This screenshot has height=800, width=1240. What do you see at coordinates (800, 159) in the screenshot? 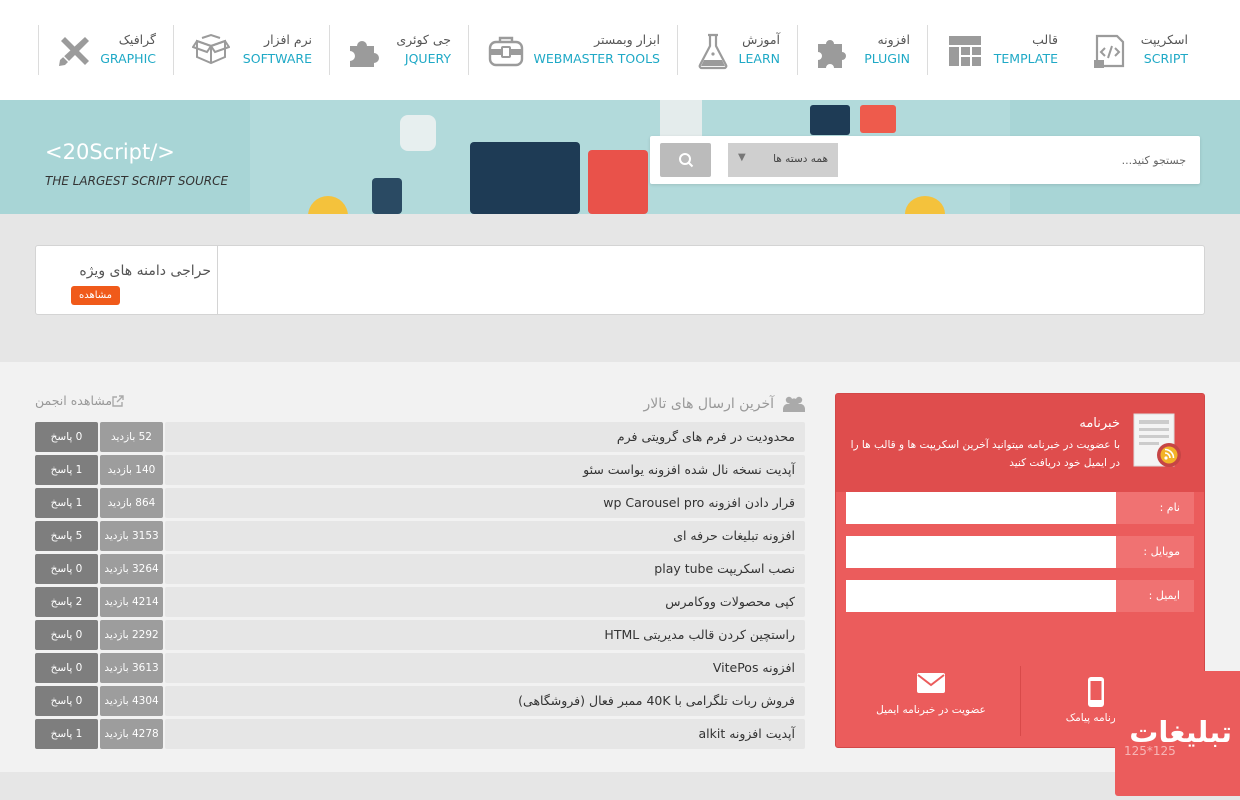
I see `category-select-value: همه دسته ها` at bounding box center [800, 159].